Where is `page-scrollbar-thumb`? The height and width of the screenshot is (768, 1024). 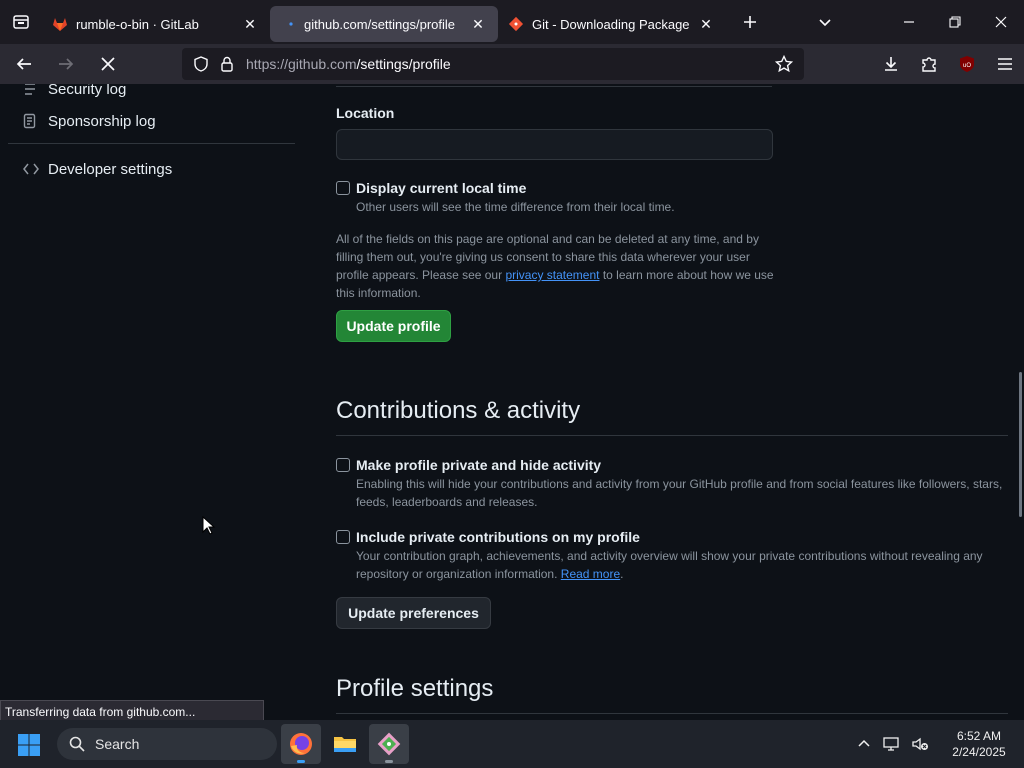 page-scrollbar-thumb is located at coordinates (1020, 444).